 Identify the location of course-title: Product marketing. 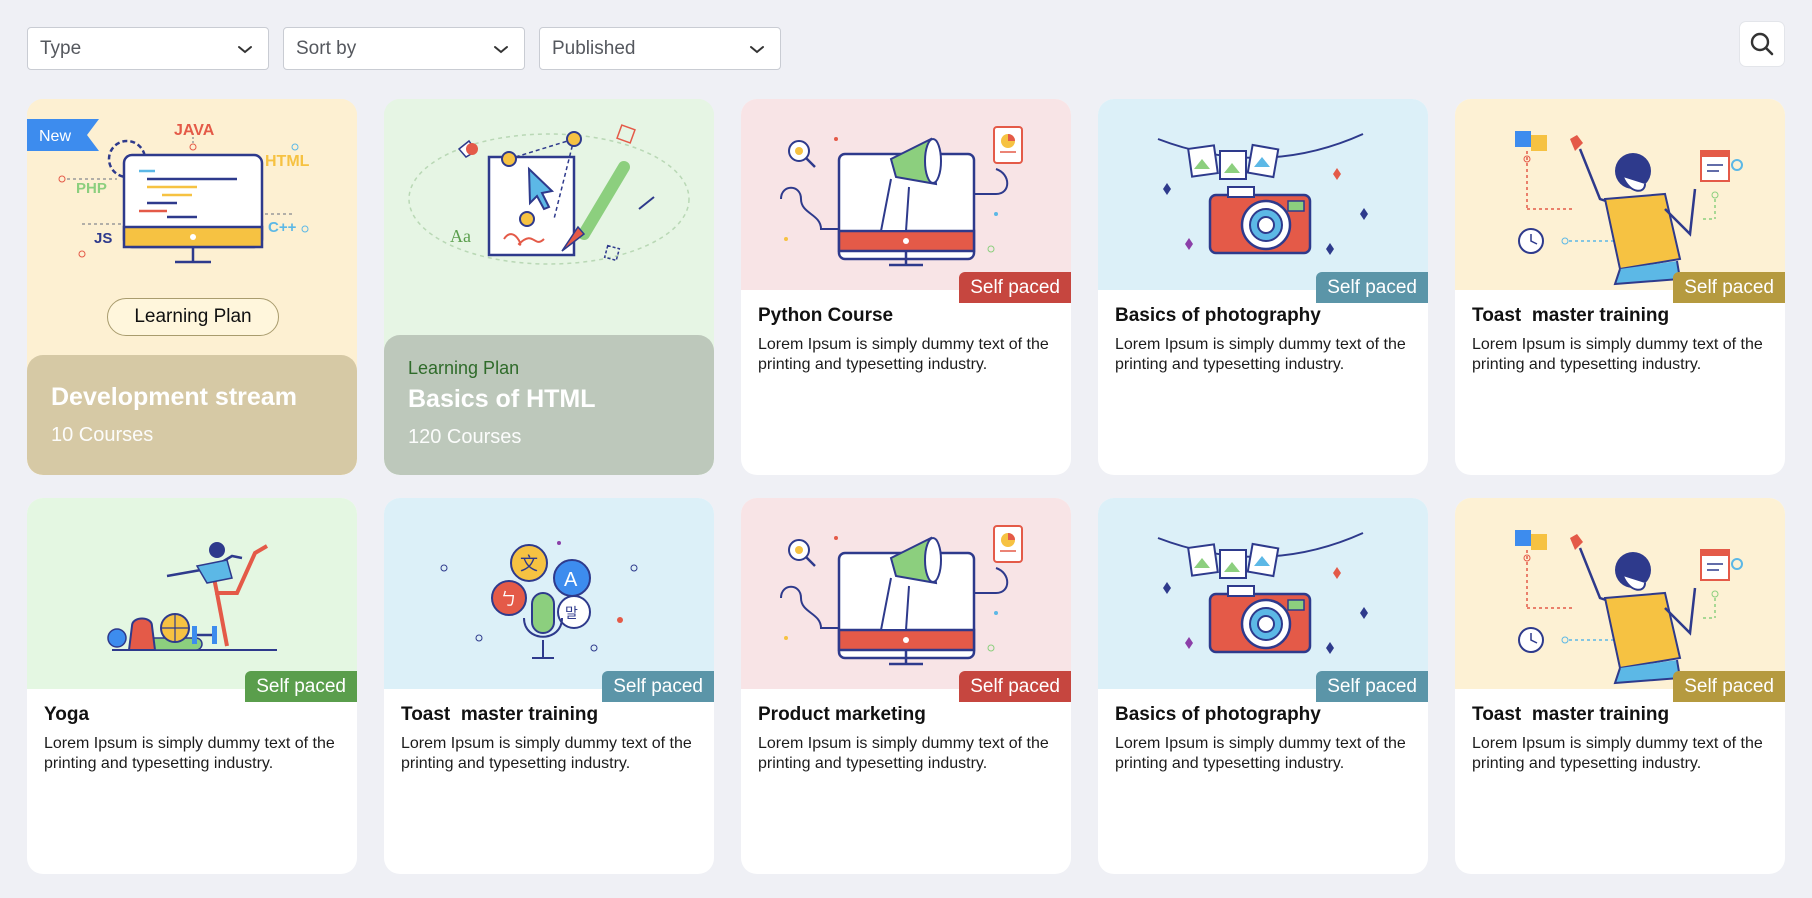
(842, 714).